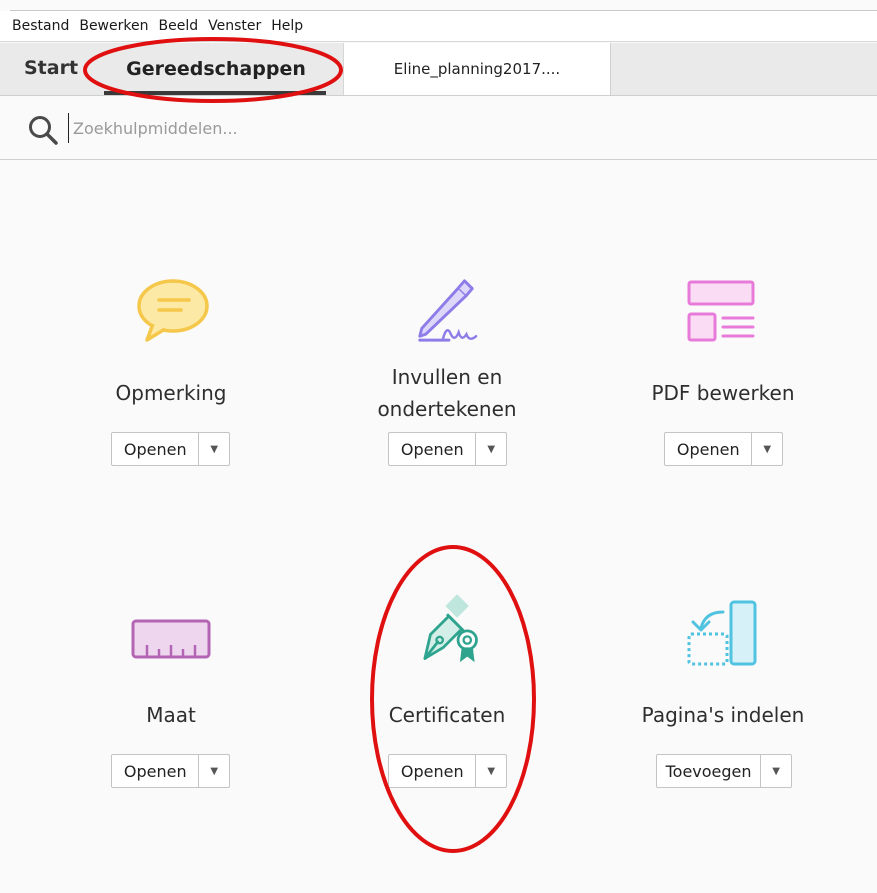 This screenshot has width=877, height=893. I want to click on tool-label-line: Pagina's indelen, so click(723, 715).